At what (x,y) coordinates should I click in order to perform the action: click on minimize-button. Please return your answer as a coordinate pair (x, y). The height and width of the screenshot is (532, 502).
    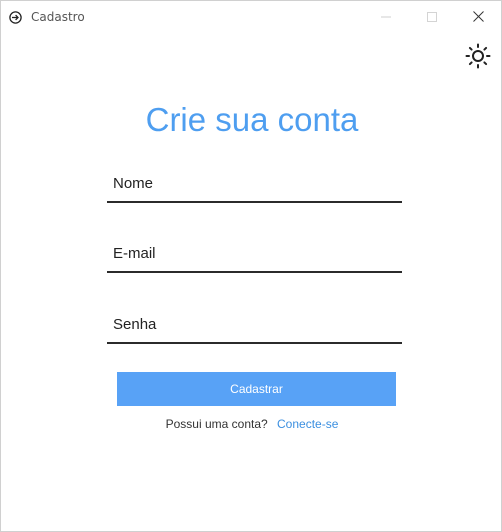
    Looking at the image, I should click on (386, 16).